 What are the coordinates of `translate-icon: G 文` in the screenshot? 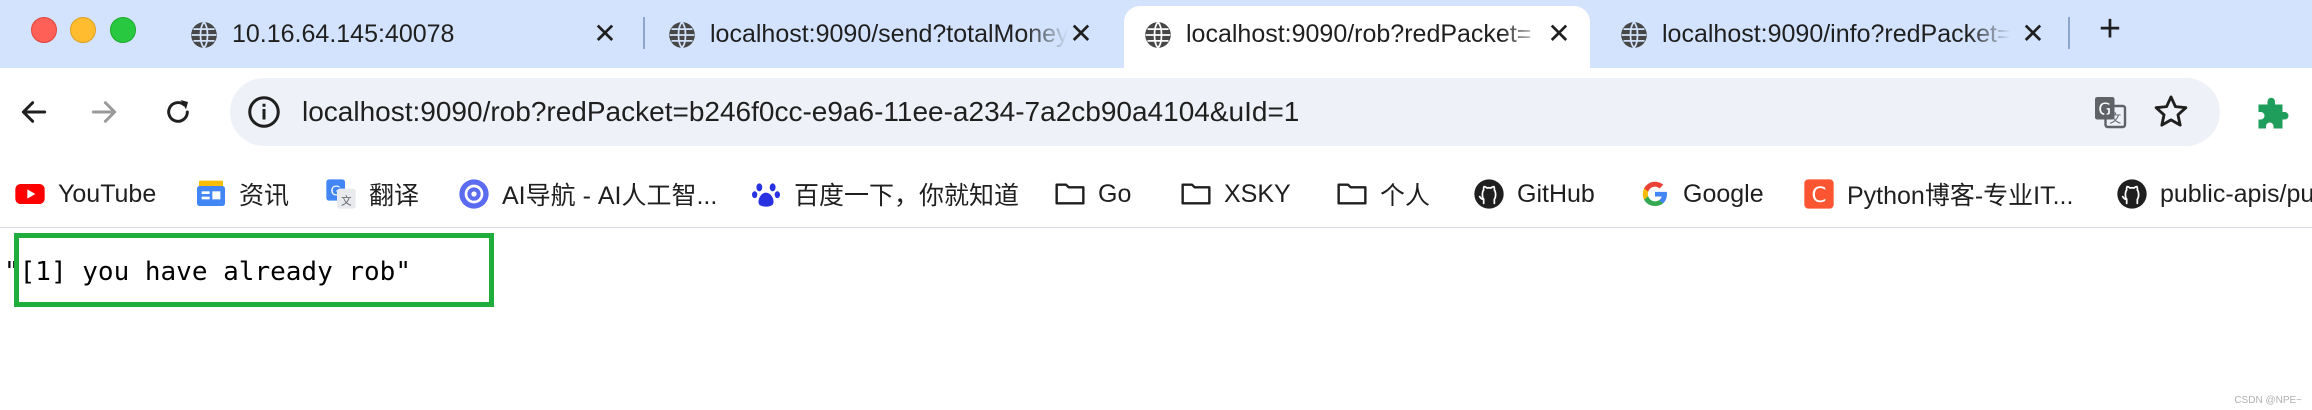 It's located at (2110, 112).